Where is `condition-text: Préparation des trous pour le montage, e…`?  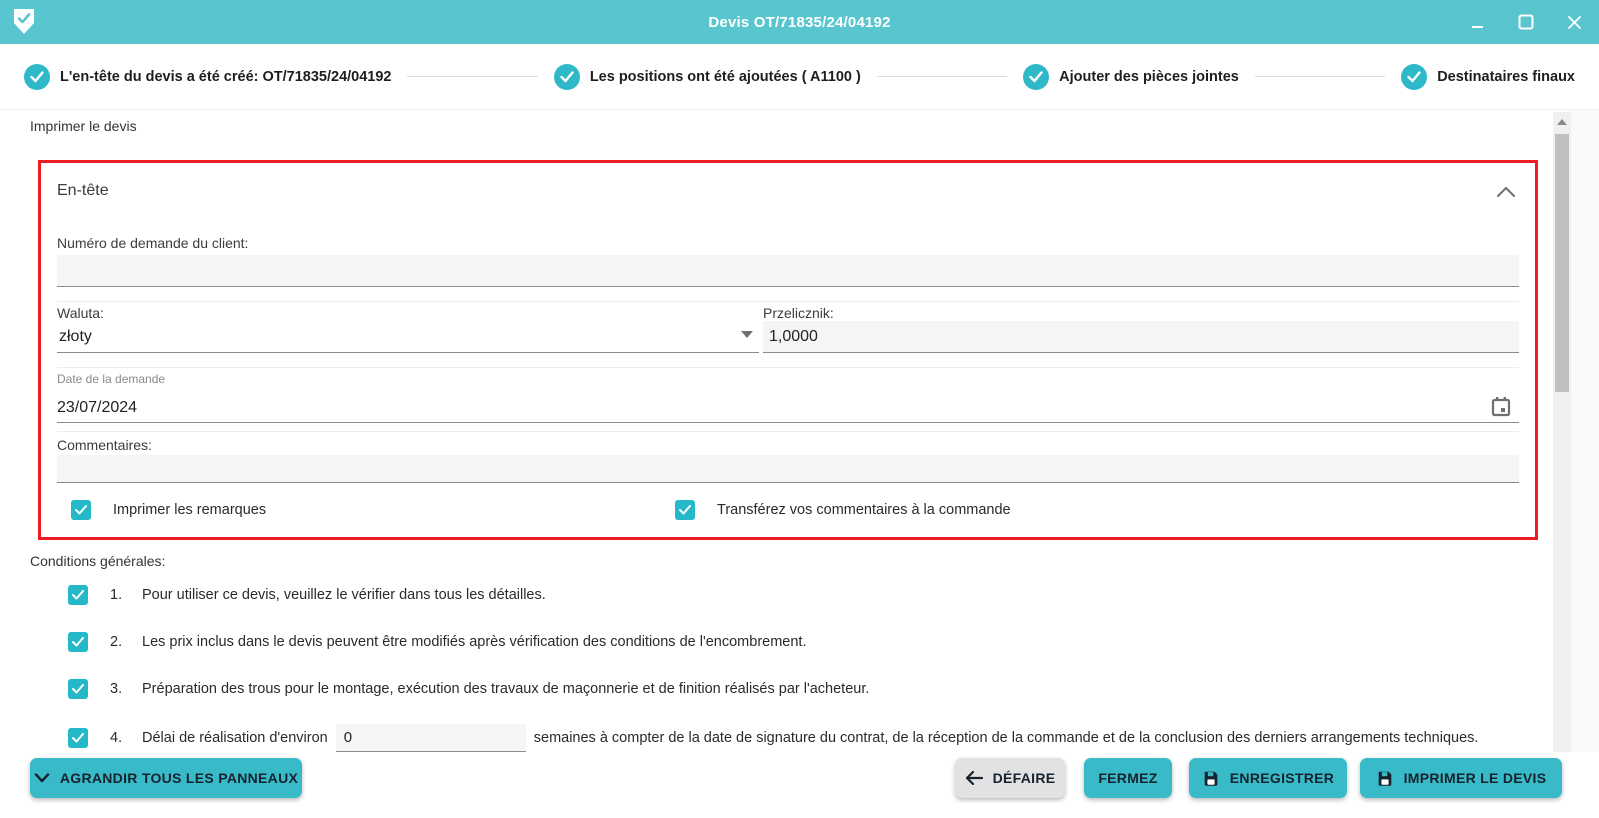
condition-text: Préparation des trous pour le montage, e… is located at coordinates (506, 689).